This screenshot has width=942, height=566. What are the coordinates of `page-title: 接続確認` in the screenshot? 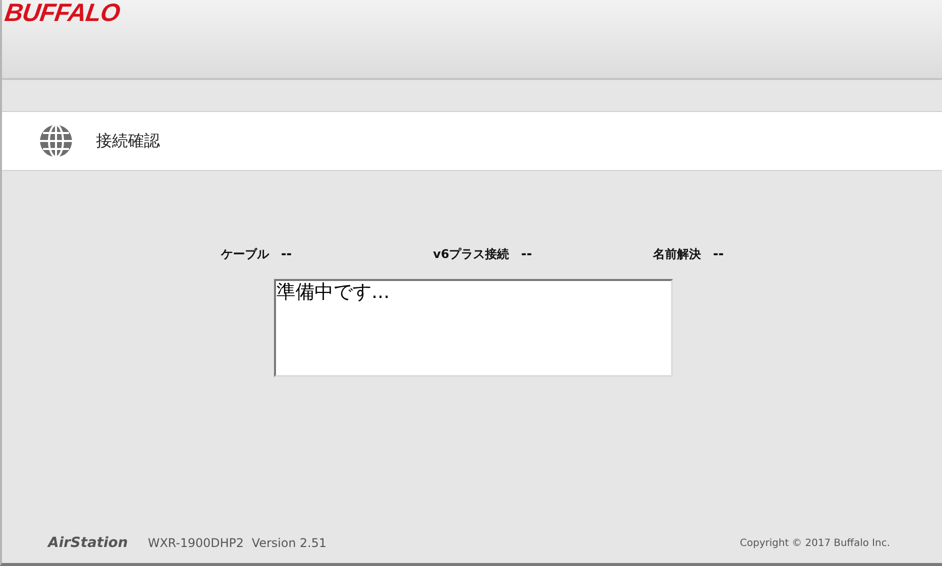 It's located at (128, 141).